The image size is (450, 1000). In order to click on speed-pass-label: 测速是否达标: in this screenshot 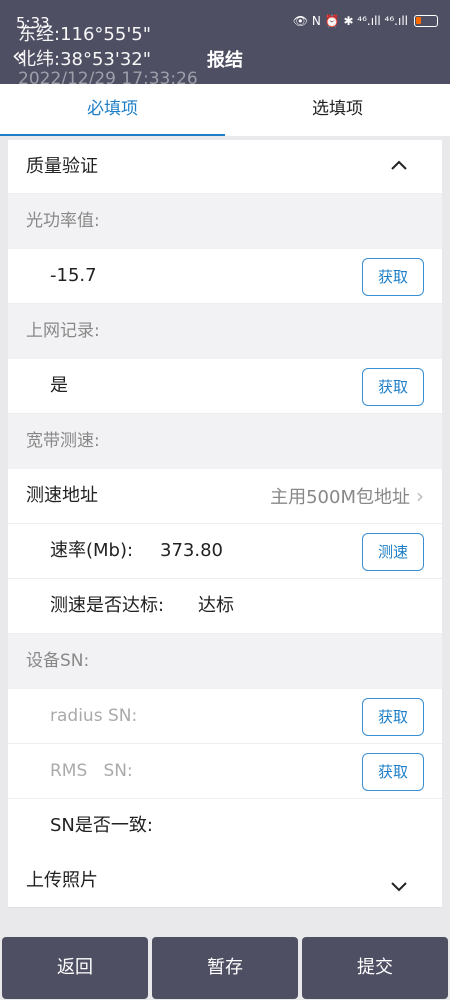, I will do `click(107, 605)`.